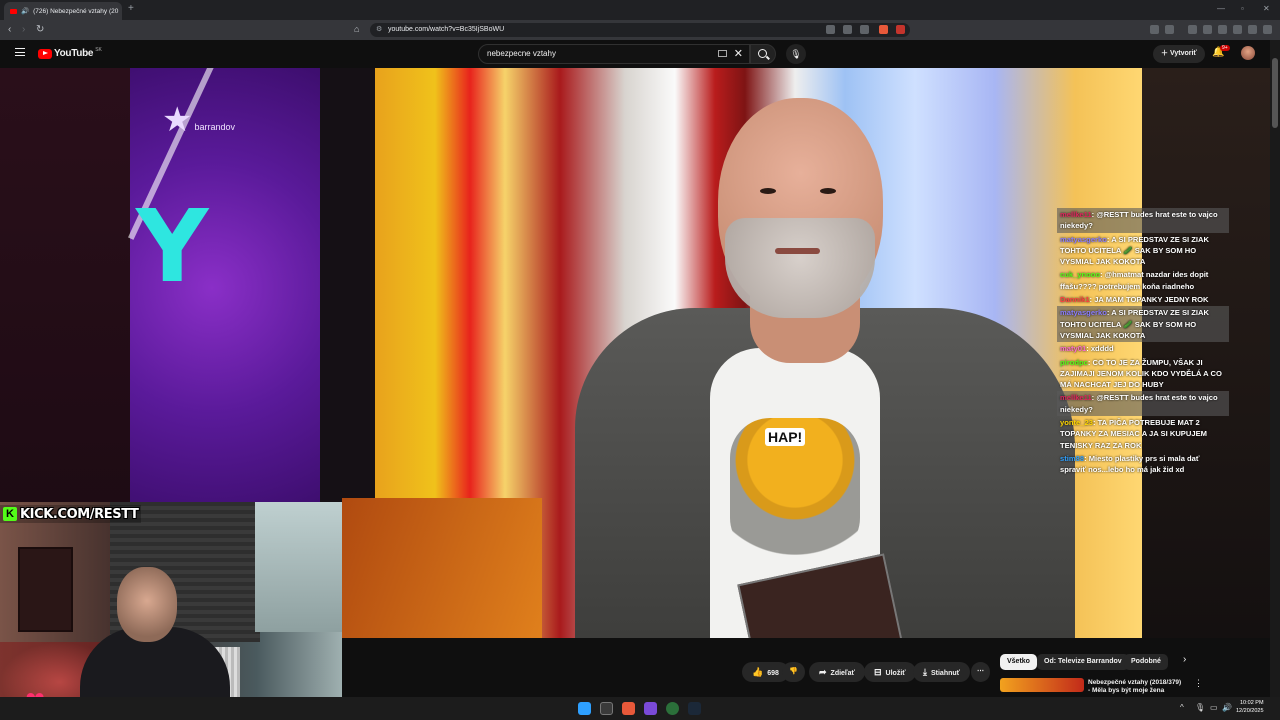 The image size is (1280, 720). What do you see at coordinates (773, 673) in the screenshot?
I see `like-count: 698` at bounding box center [773, 673].